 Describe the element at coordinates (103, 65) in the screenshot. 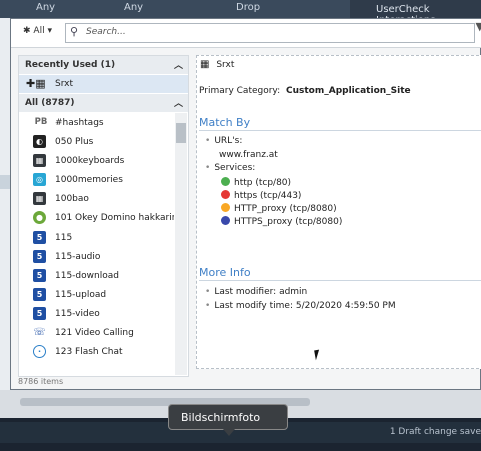

I see `recently-used-header: Recently Used (1) ︿` at that location.